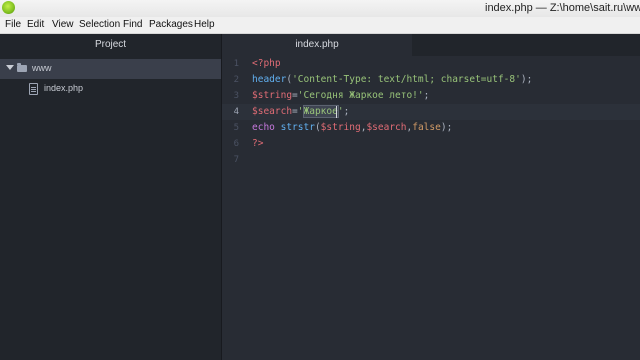 This screenshot has width=640, height=360. What do you see at coordinates (110, 69) in the screenshot?
I see `tree-folder-www: www` at bounding box center [110, 69].